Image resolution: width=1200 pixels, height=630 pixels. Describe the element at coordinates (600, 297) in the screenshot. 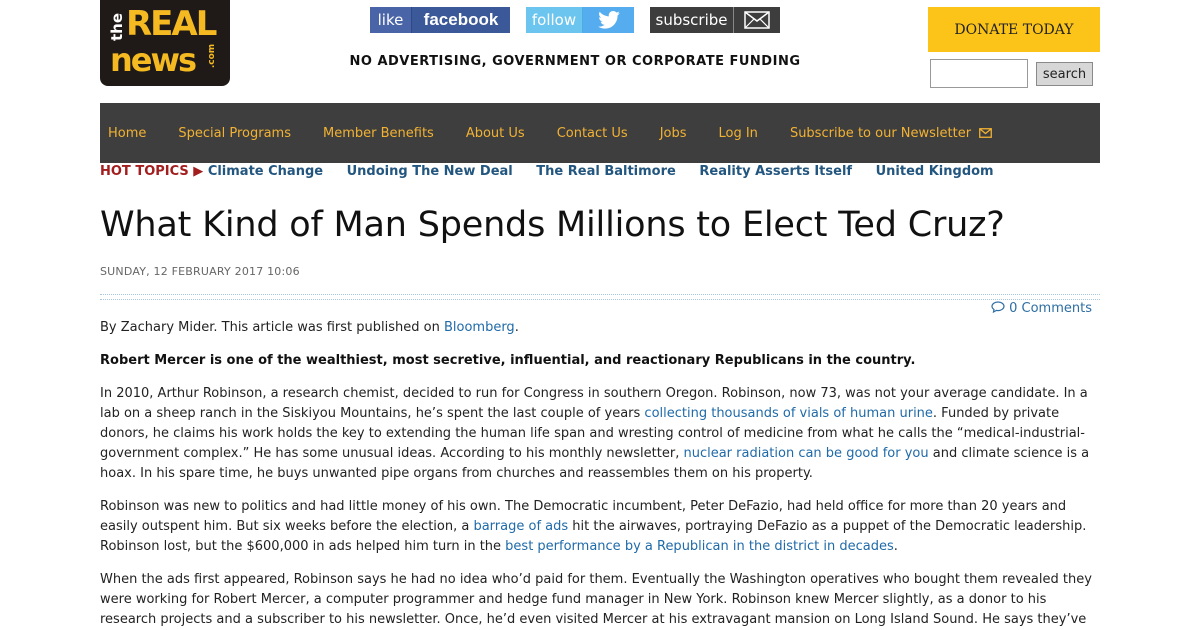

I see `divider` at that location.